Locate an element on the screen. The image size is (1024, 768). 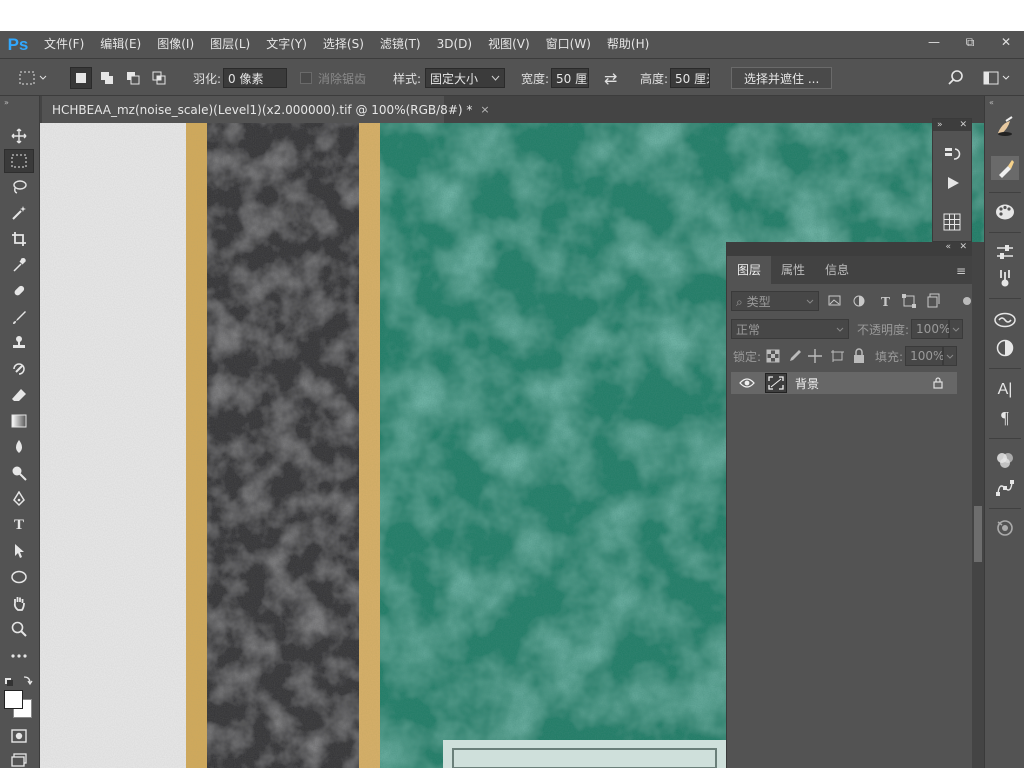
eraser-tool is located at coordinates (19, 395).